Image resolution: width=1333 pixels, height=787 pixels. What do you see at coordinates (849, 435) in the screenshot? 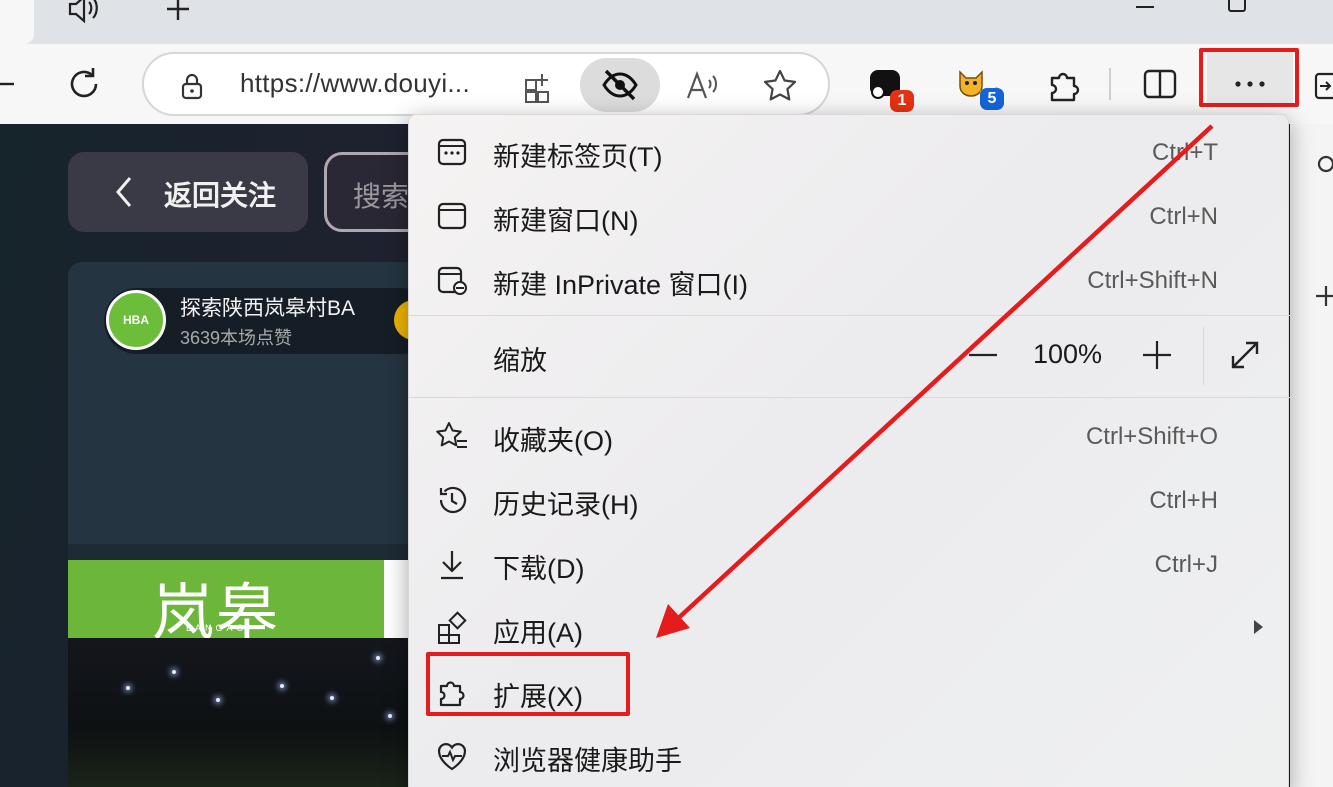
I see `menu-item-favorites: 收藏夹(O) Ctrl+Shift+O` at bounding box center [849, 435].